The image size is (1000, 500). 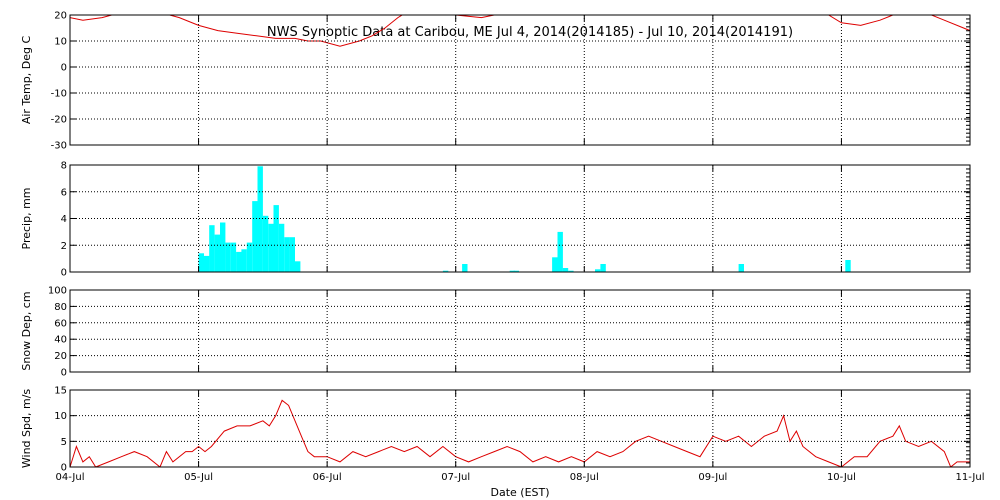 What do you see at coordinates (59, 146) in the screenshot?
I see `y-tick-label: -30` at bounding box center [59, 146].